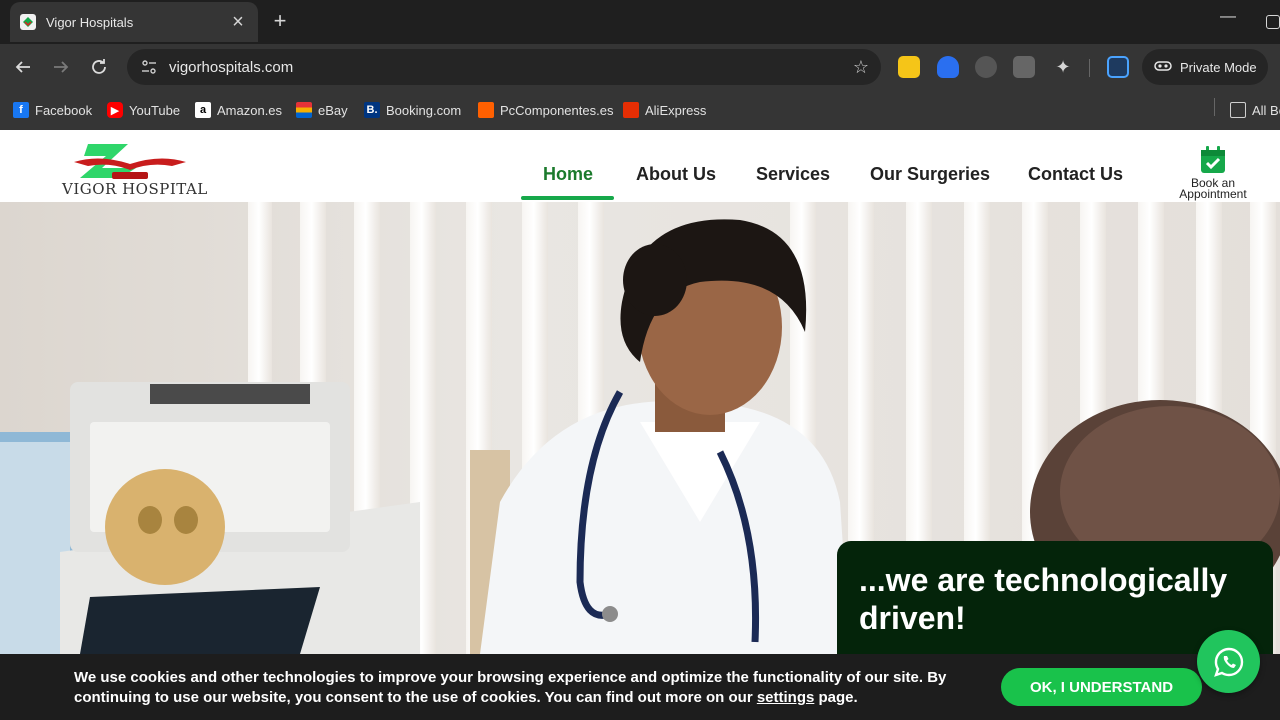  I want to click on bookmark-amazon: a Amazon.es, so click(238, 110).